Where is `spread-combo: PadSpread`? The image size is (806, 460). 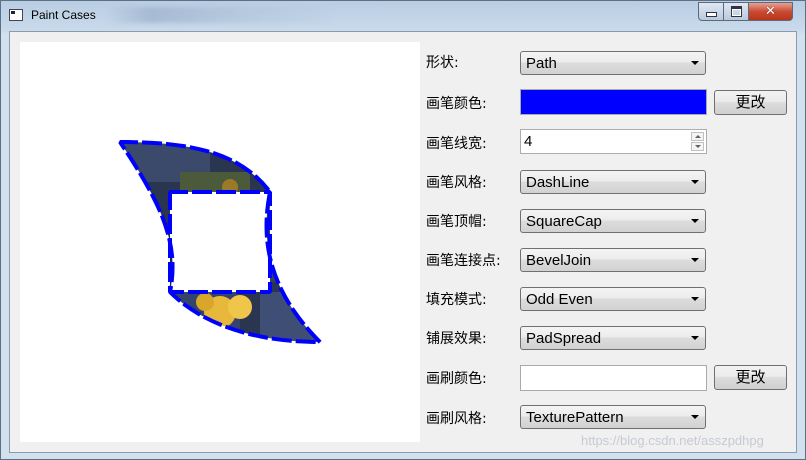
spread-combo: PadSpread is located at coordinates (613, 338).